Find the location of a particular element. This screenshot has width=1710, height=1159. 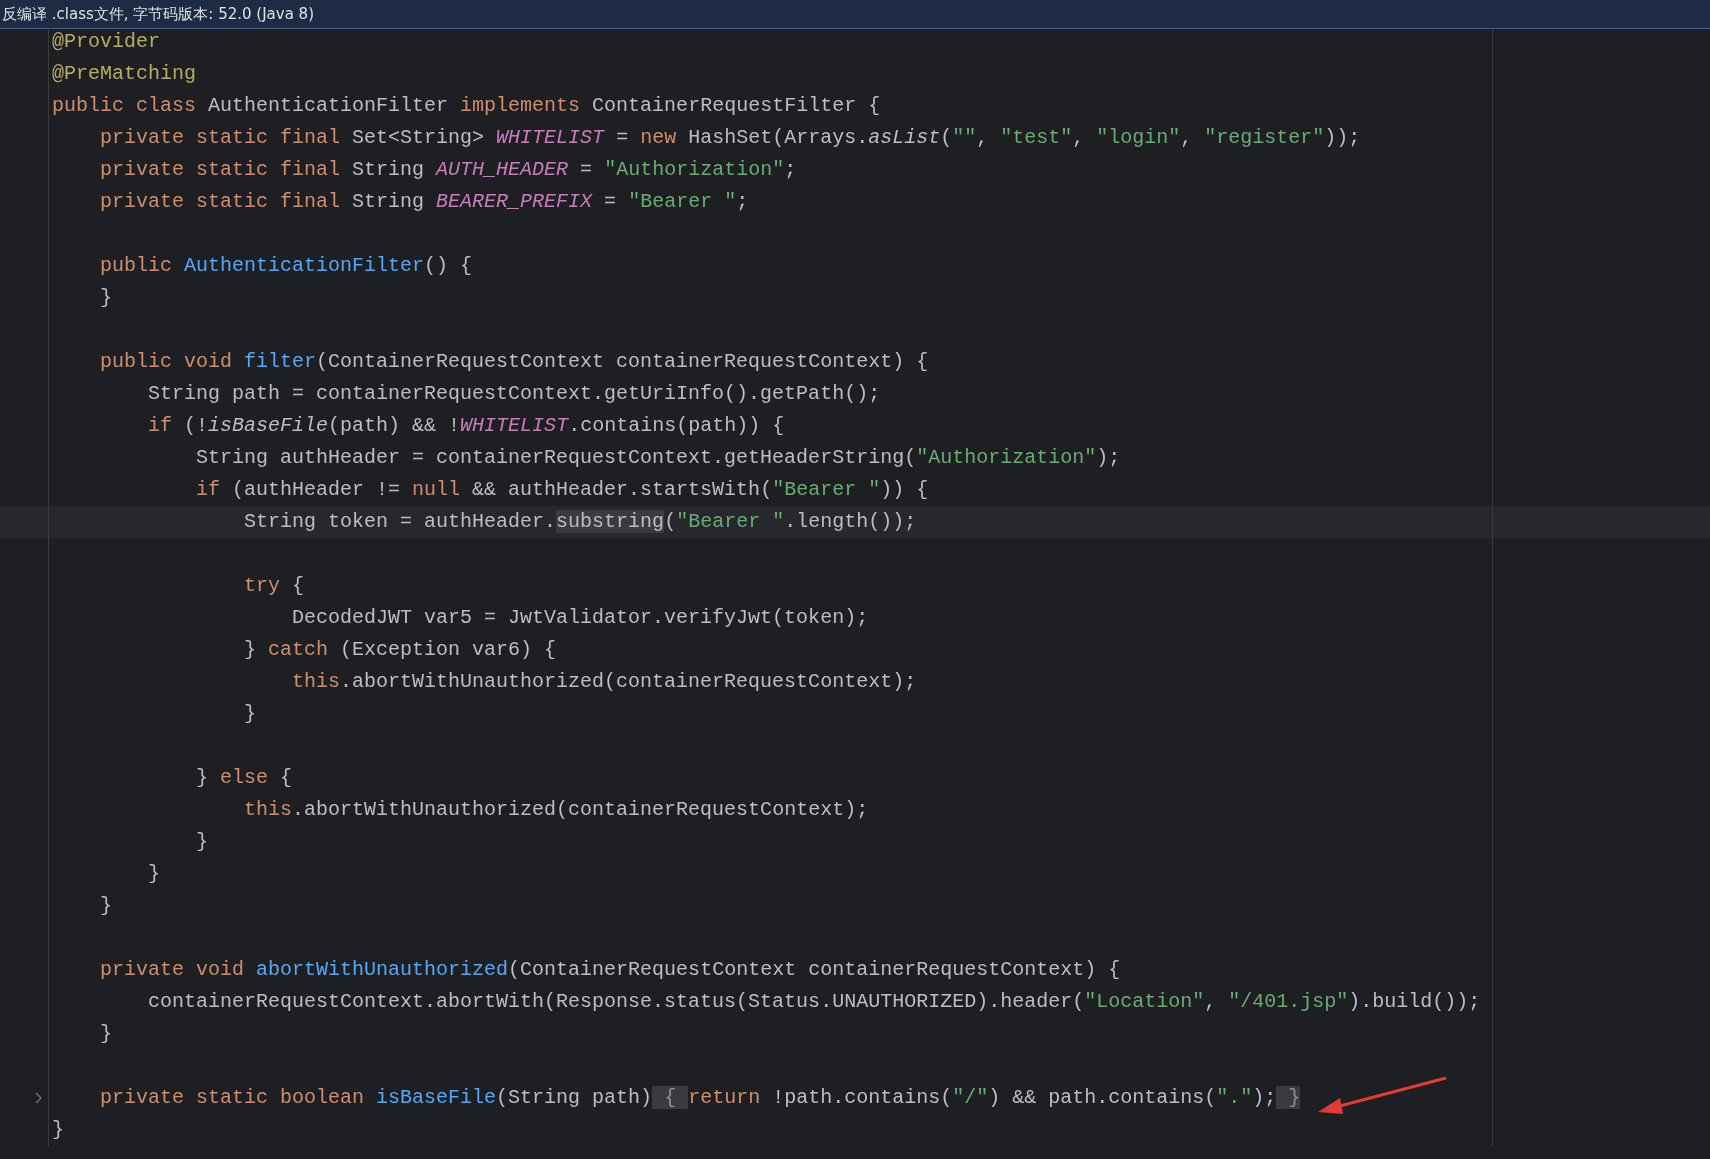

code-line: } catch (Exception var6) { is located at coordinates (400, 650).